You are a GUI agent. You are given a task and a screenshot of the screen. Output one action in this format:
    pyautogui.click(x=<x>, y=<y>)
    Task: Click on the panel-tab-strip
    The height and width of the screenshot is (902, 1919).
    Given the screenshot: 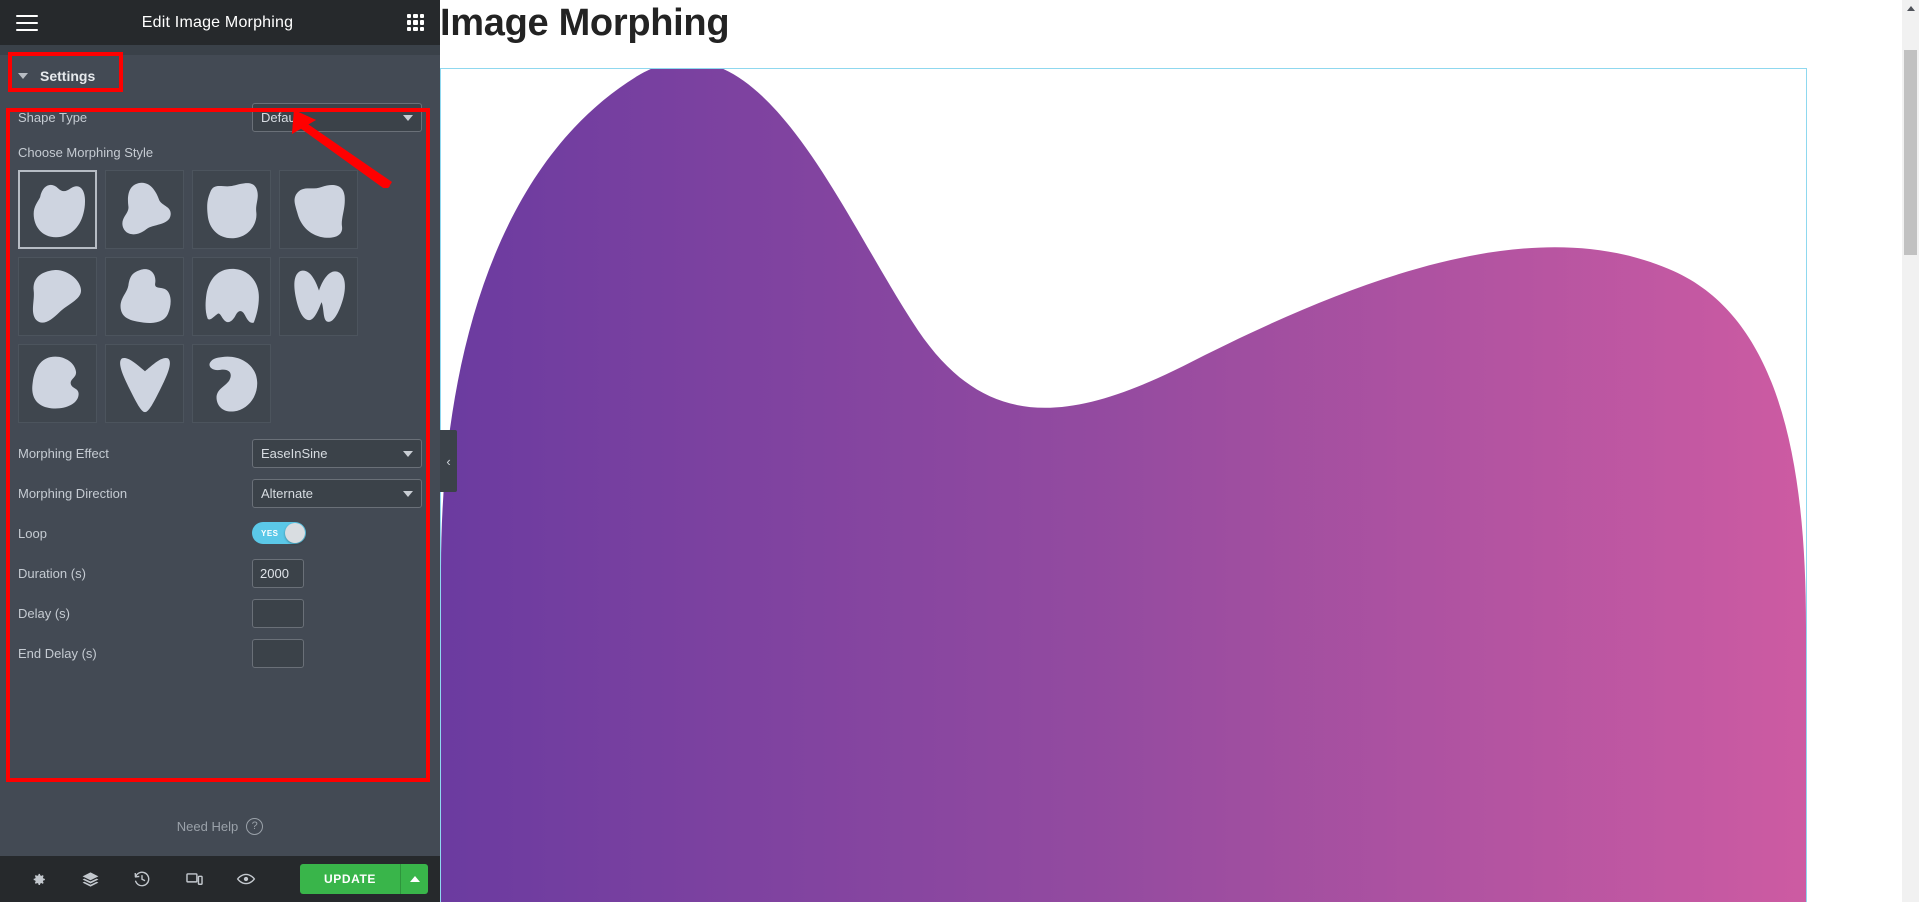 What is the action you would take?
    pyautogui.click(x=220, y=50)
    